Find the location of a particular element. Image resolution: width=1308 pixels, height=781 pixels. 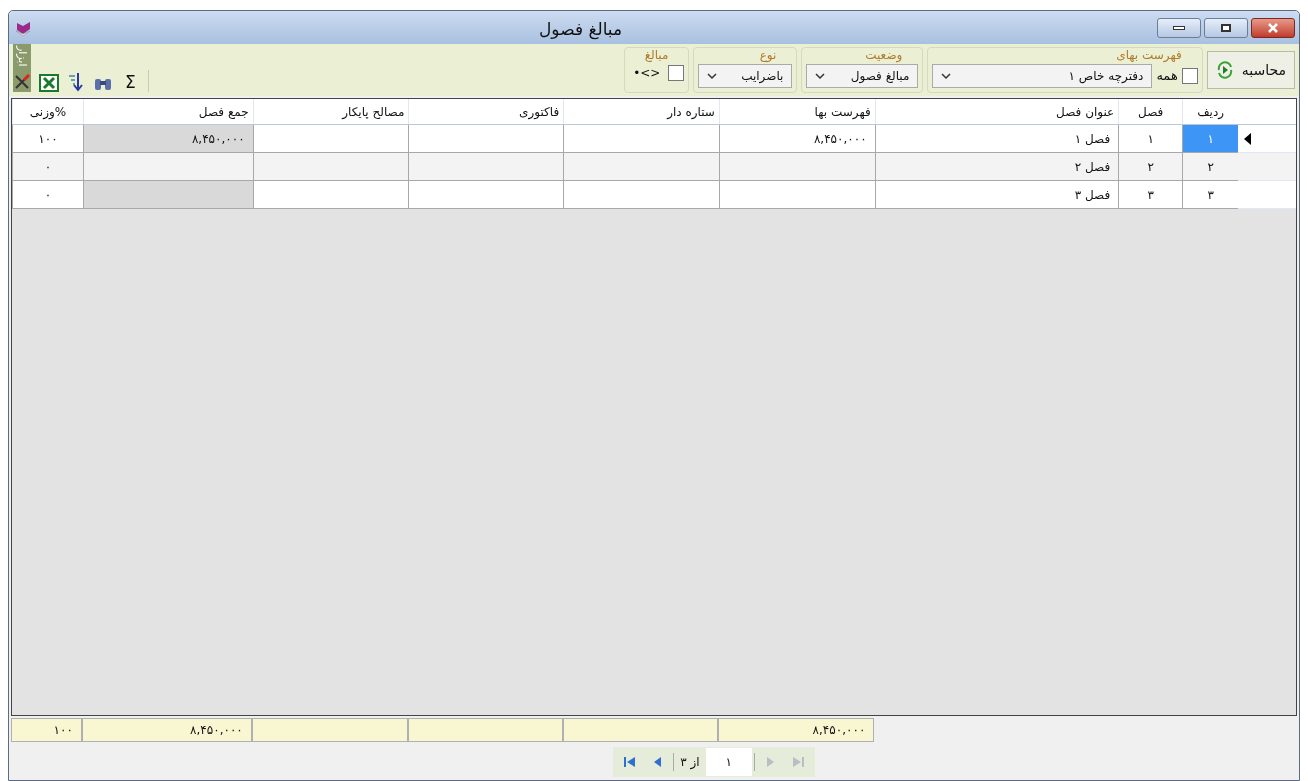

maximize-button is located at coordinates (1226, 27).